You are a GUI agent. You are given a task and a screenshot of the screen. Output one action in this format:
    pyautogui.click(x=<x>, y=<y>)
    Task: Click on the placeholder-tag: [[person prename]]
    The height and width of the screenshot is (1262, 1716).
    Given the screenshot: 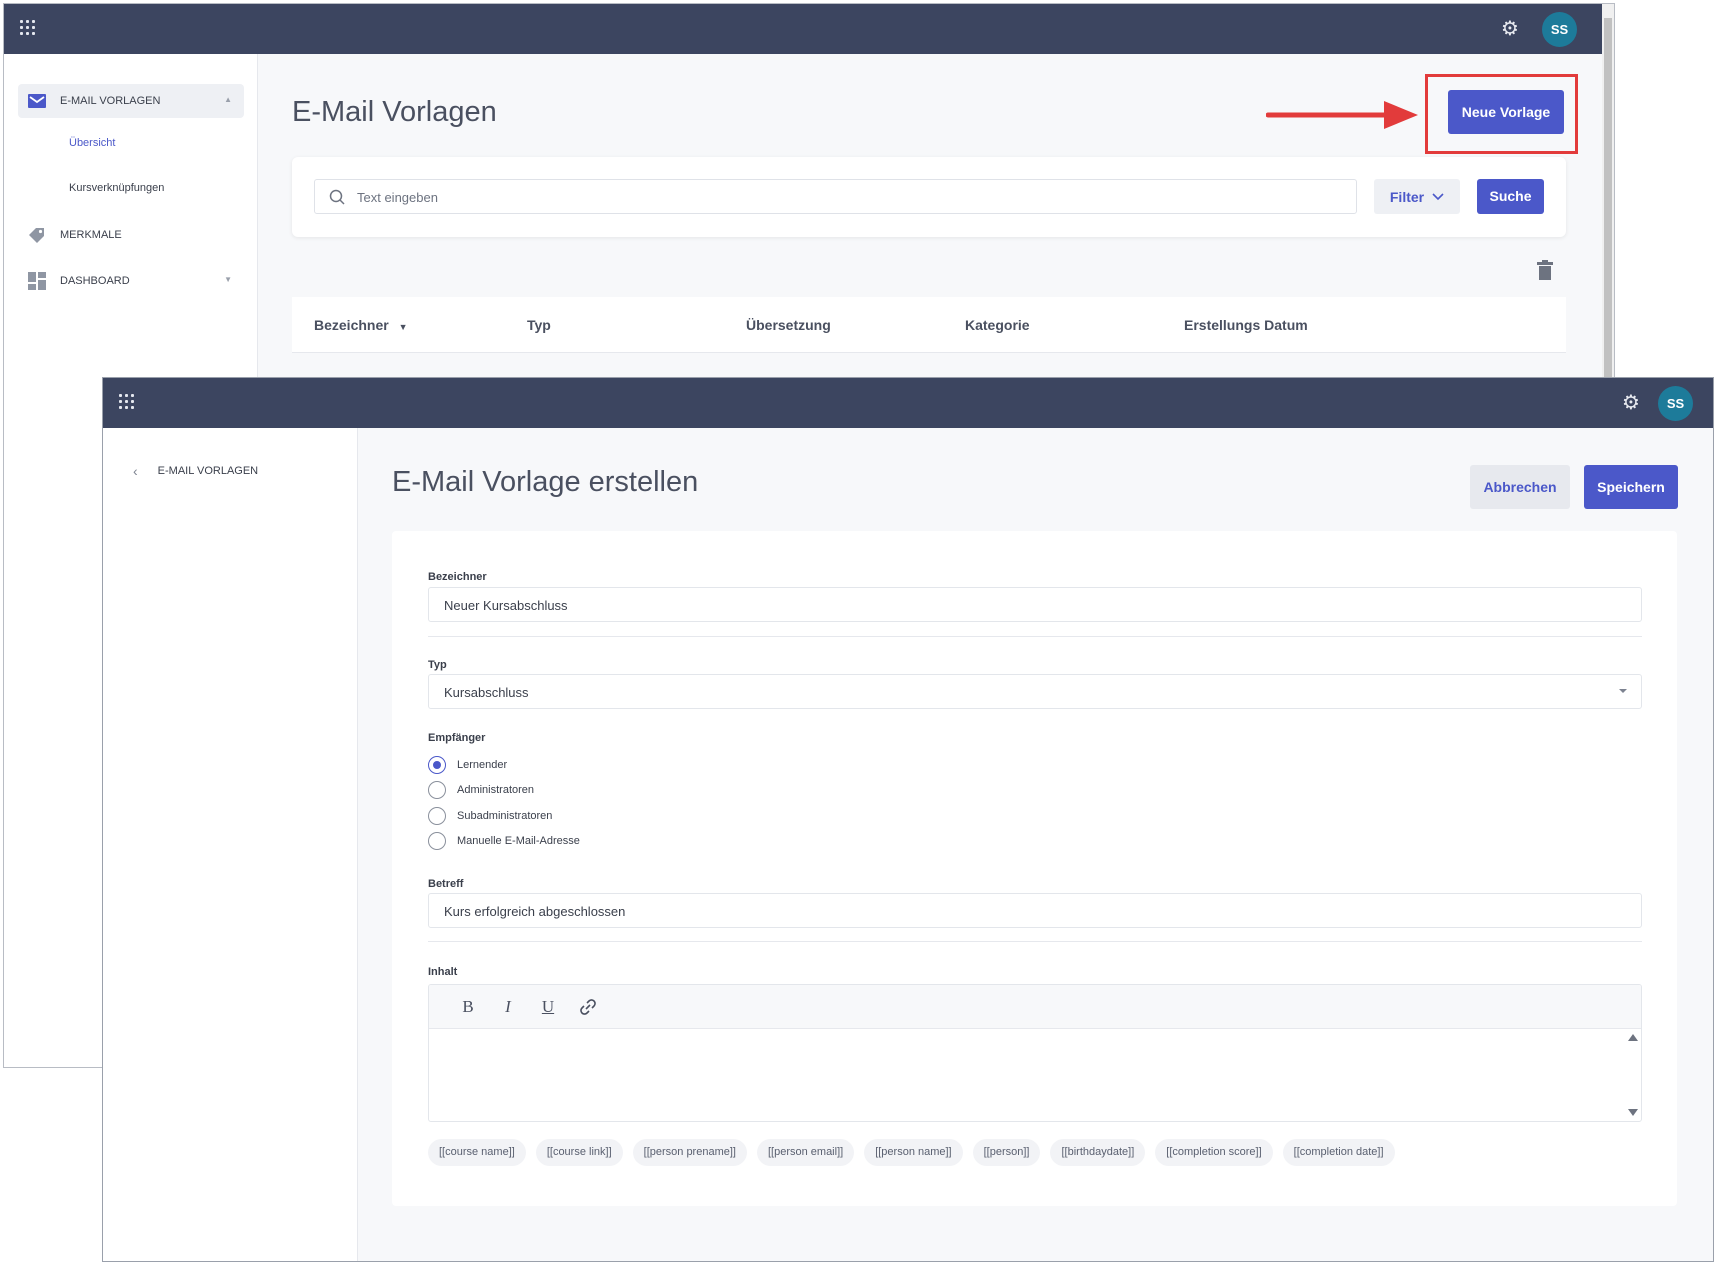 What is the action you would take?
    pyautogui.click(x=689, y=1152)
    